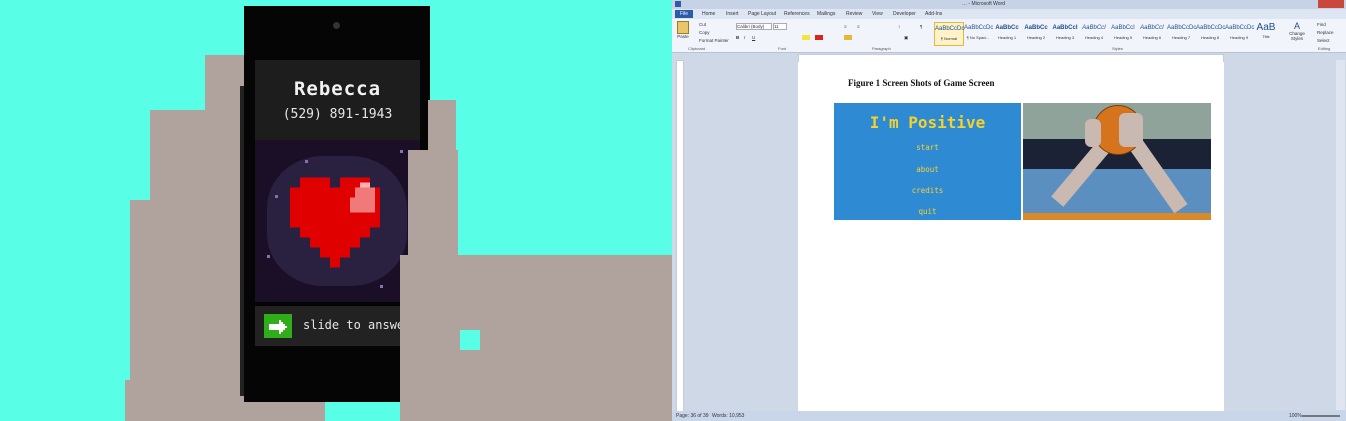 The width and height of the screenshot is (1346, 421). What do you see at coordinates (1065, 37) in the screenshot?
I see `style-label: Heading 3` at bounding box center [1065, 37].